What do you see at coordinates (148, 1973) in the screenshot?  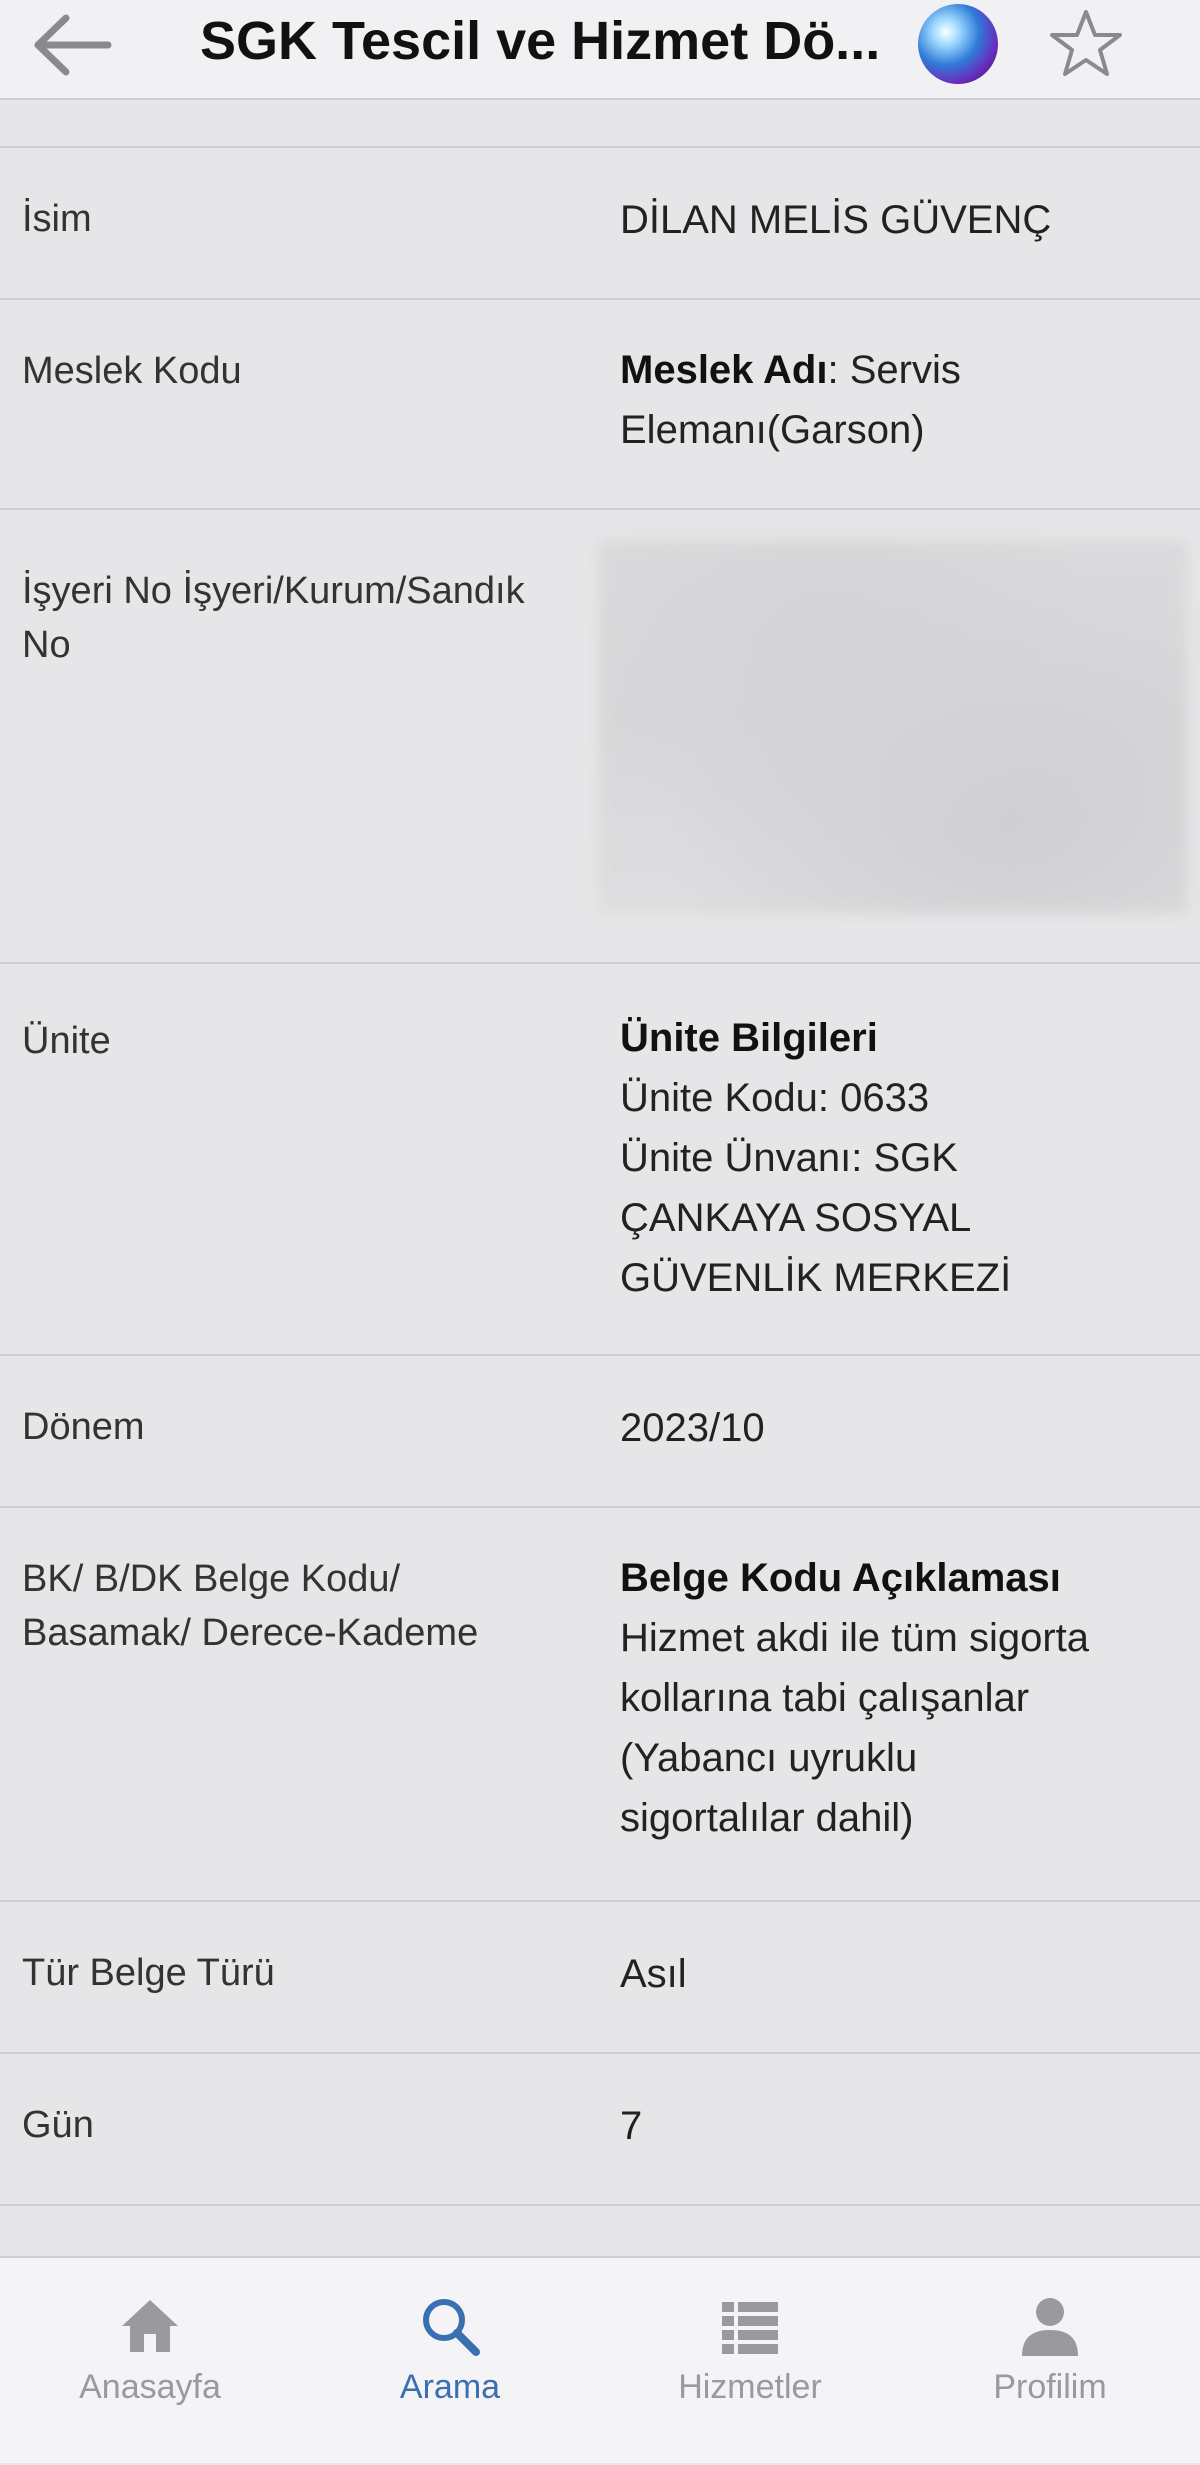 I see `row-label: Tür Belge Türü` at bounding box center [148, 1973].